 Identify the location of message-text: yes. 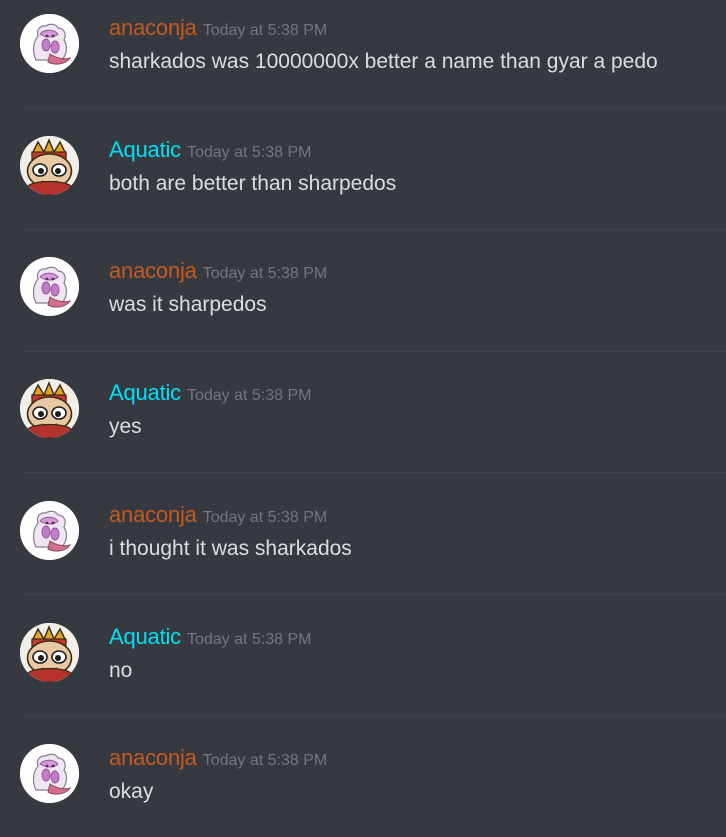
(125, 426).